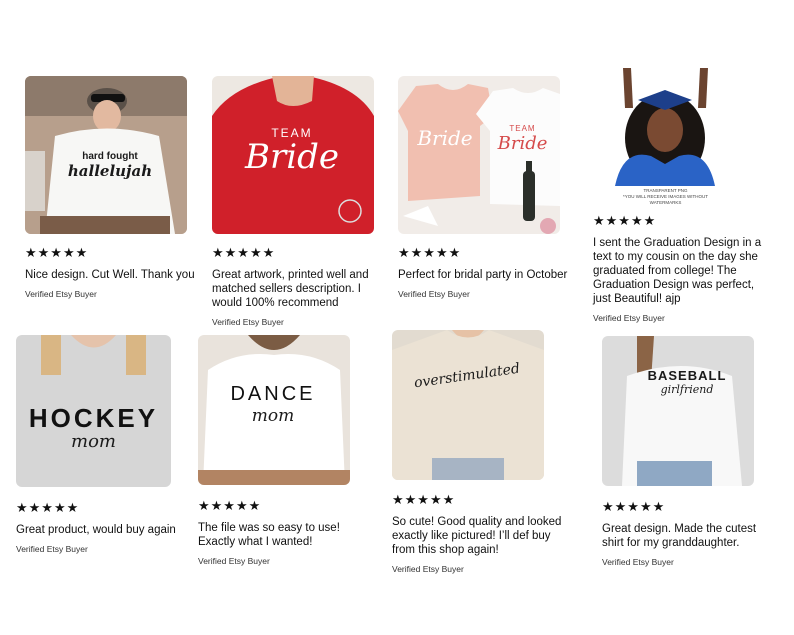 The image size is (794, 635). I want to click on product-image-baseball-girlfriend: BASEBALL girlfriend, so click(678, 411).